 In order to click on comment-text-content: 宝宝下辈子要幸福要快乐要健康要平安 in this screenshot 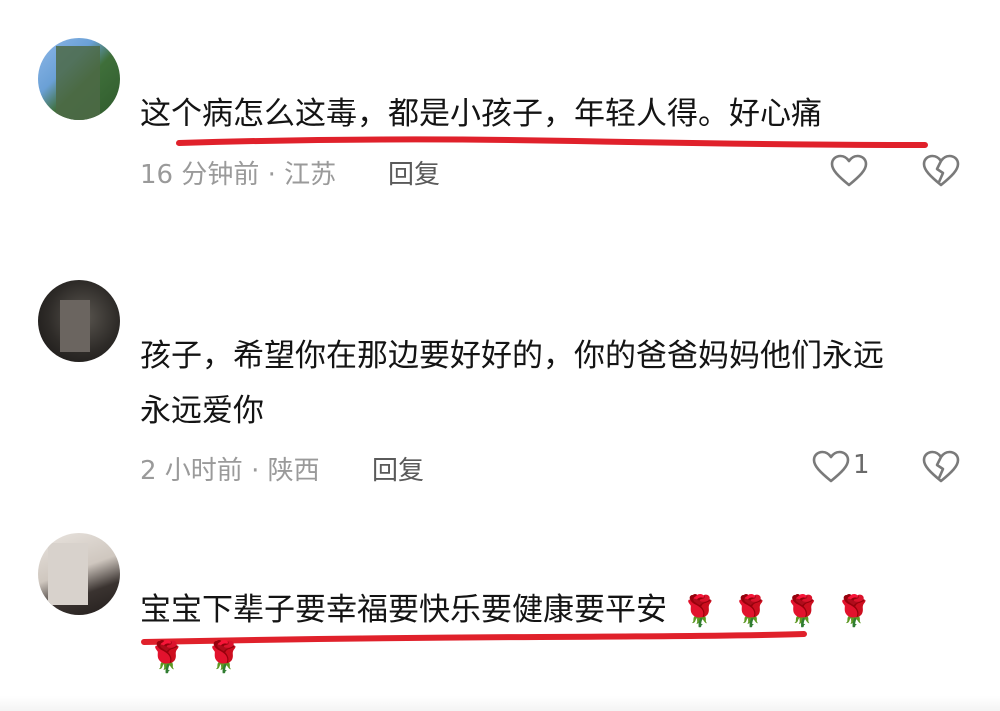, I will do `click(403, 610)`.